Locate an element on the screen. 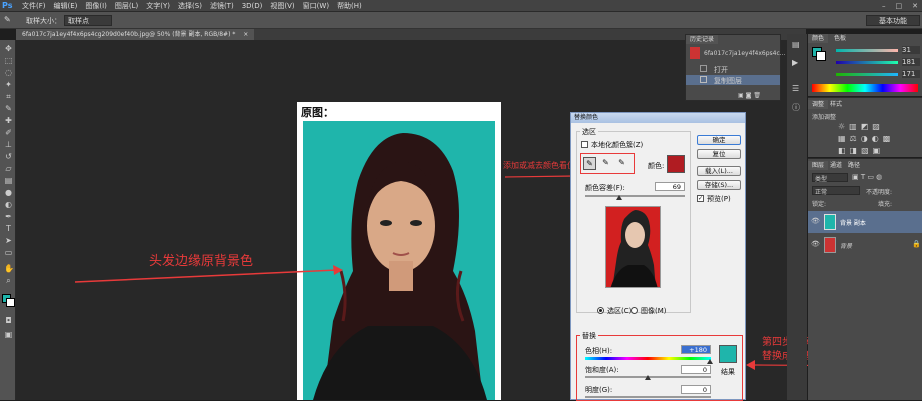  menu-help: 帮助(H) is located at coordinates (349, 6).